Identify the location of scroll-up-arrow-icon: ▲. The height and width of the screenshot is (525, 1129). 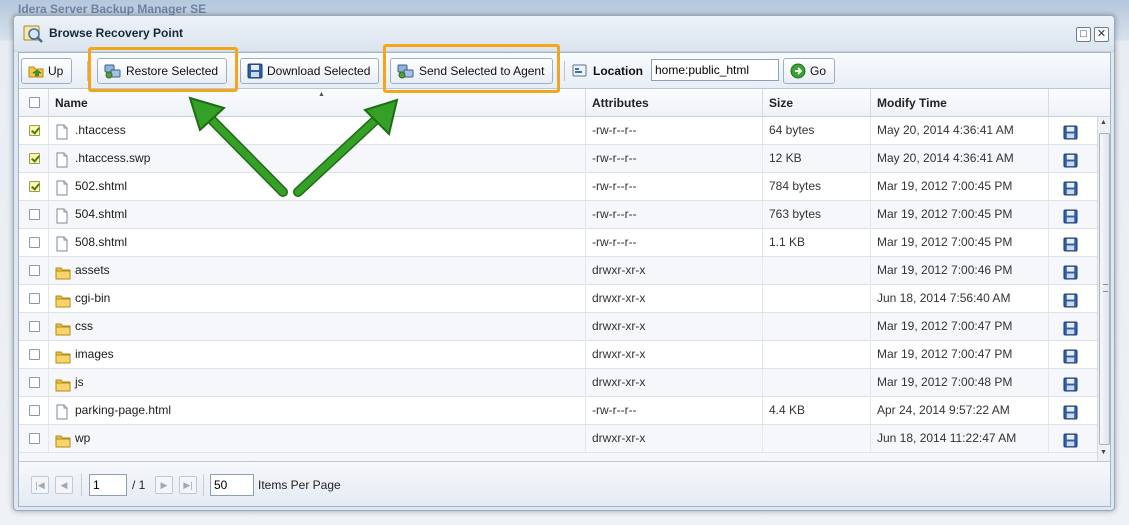
(1103, 122).